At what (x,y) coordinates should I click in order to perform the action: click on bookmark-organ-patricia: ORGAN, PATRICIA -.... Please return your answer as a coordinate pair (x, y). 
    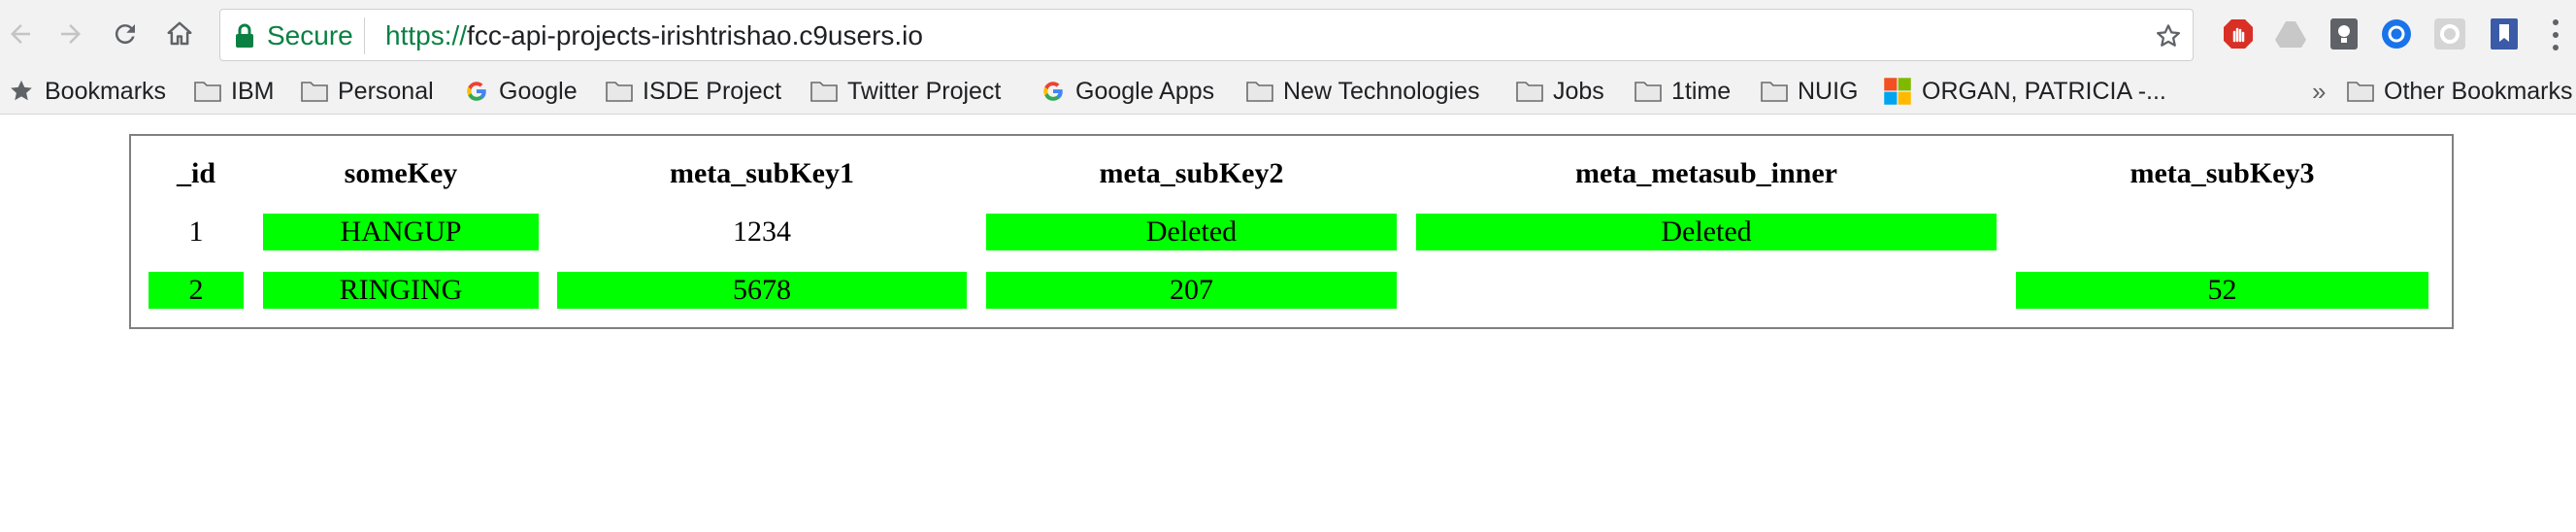
    Looking at the image, I should click on (2024, 91).